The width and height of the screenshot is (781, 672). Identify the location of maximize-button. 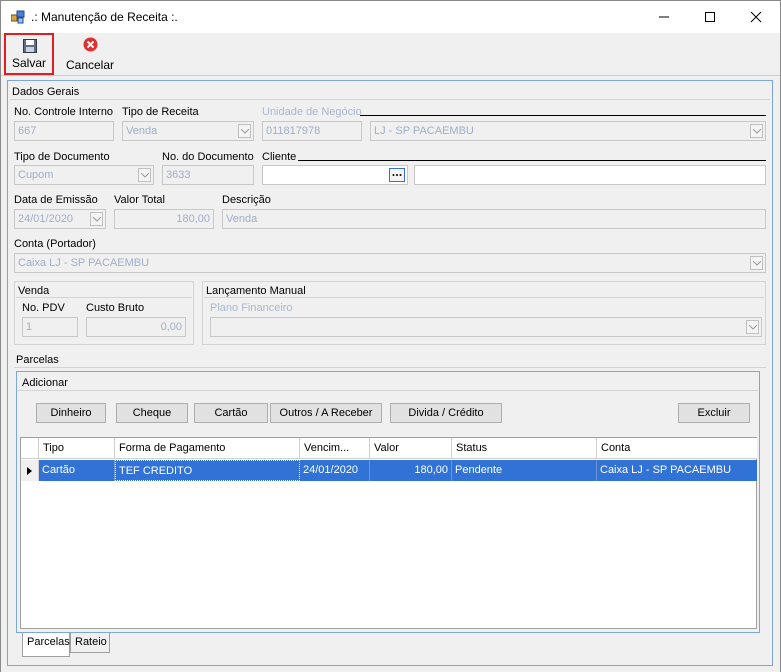
(710, 17).